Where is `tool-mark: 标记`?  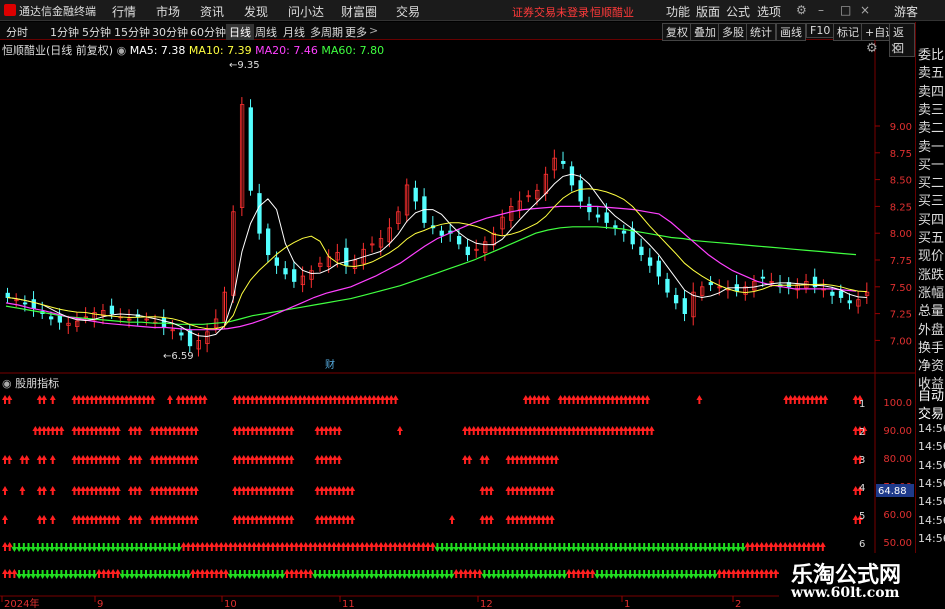 tool-mark: 标记 is located at coordinates (848, 32).